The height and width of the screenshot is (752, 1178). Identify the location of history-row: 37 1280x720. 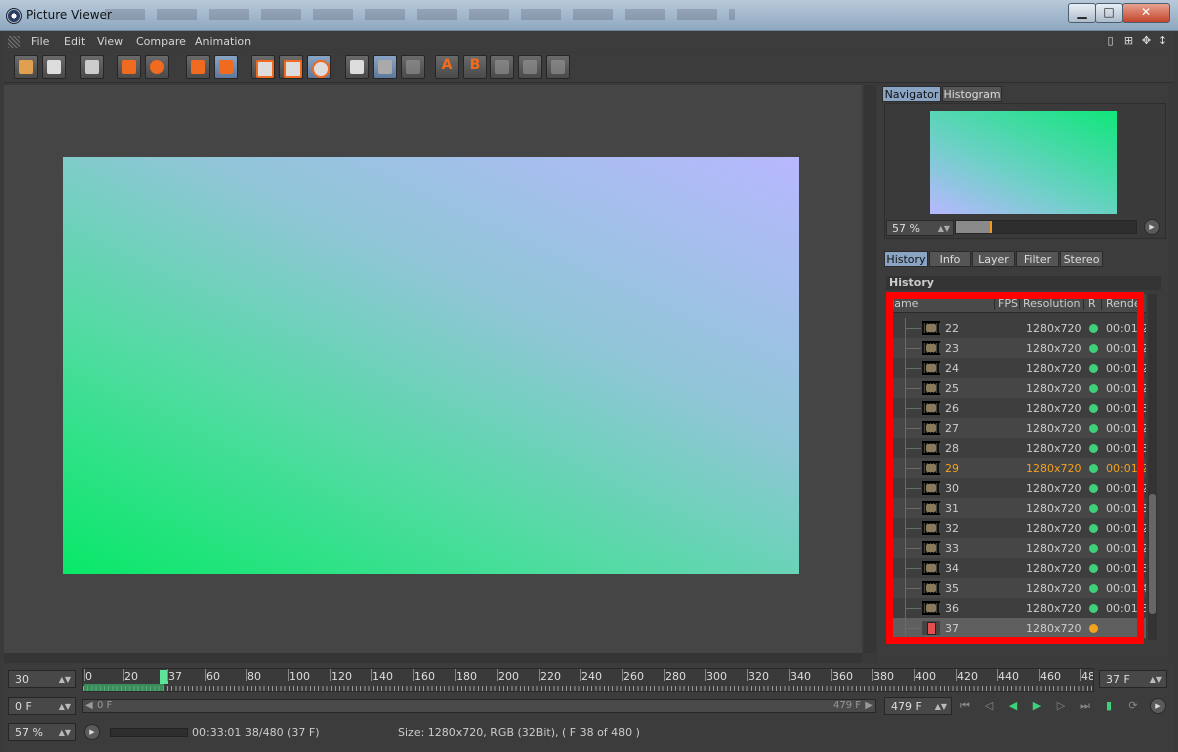
(1017, 628).